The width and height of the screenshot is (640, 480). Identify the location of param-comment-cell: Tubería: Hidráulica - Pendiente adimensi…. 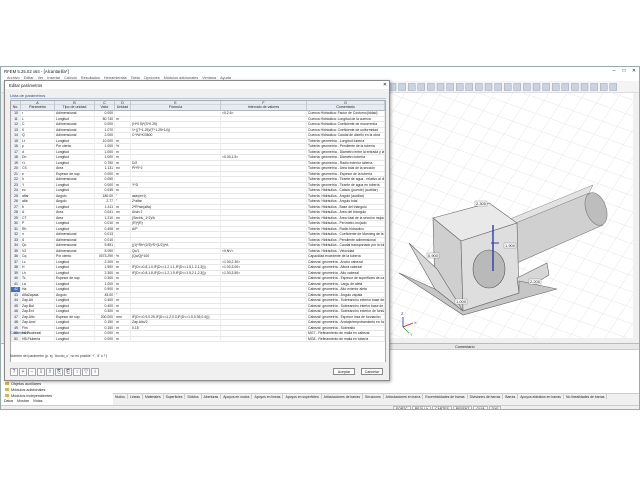
(346, 240).